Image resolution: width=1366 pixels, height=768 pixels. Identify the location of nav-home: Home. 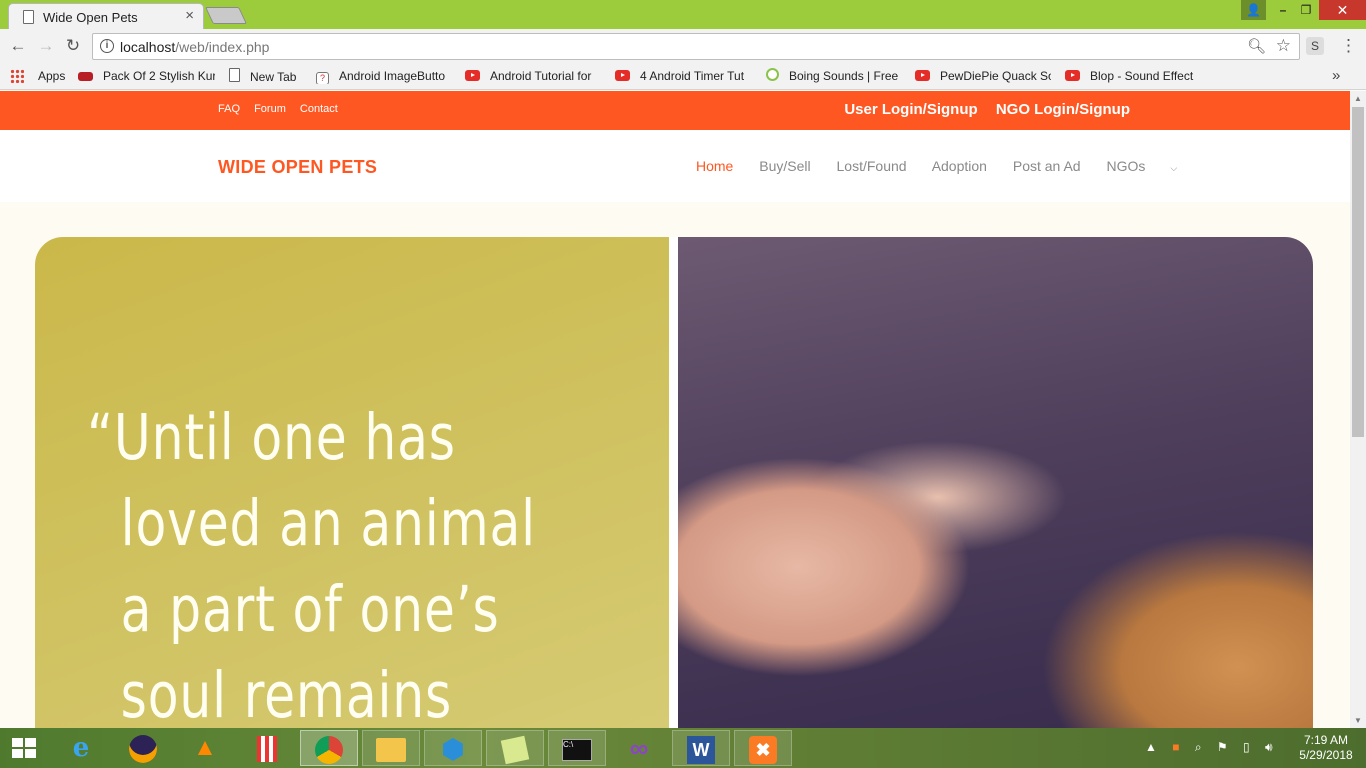
(714, 166).